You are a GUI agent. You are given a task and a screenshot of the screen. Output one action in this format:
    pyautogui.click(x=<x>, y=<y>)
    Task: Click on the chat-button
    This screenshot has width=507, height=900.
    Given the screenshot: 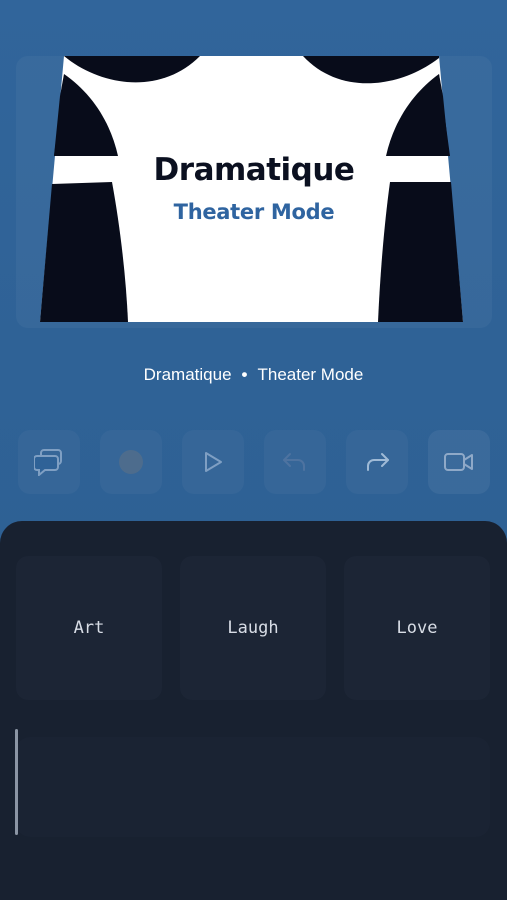 What is the action you would take?
    pyautogui.click(x=49, y=462)
    